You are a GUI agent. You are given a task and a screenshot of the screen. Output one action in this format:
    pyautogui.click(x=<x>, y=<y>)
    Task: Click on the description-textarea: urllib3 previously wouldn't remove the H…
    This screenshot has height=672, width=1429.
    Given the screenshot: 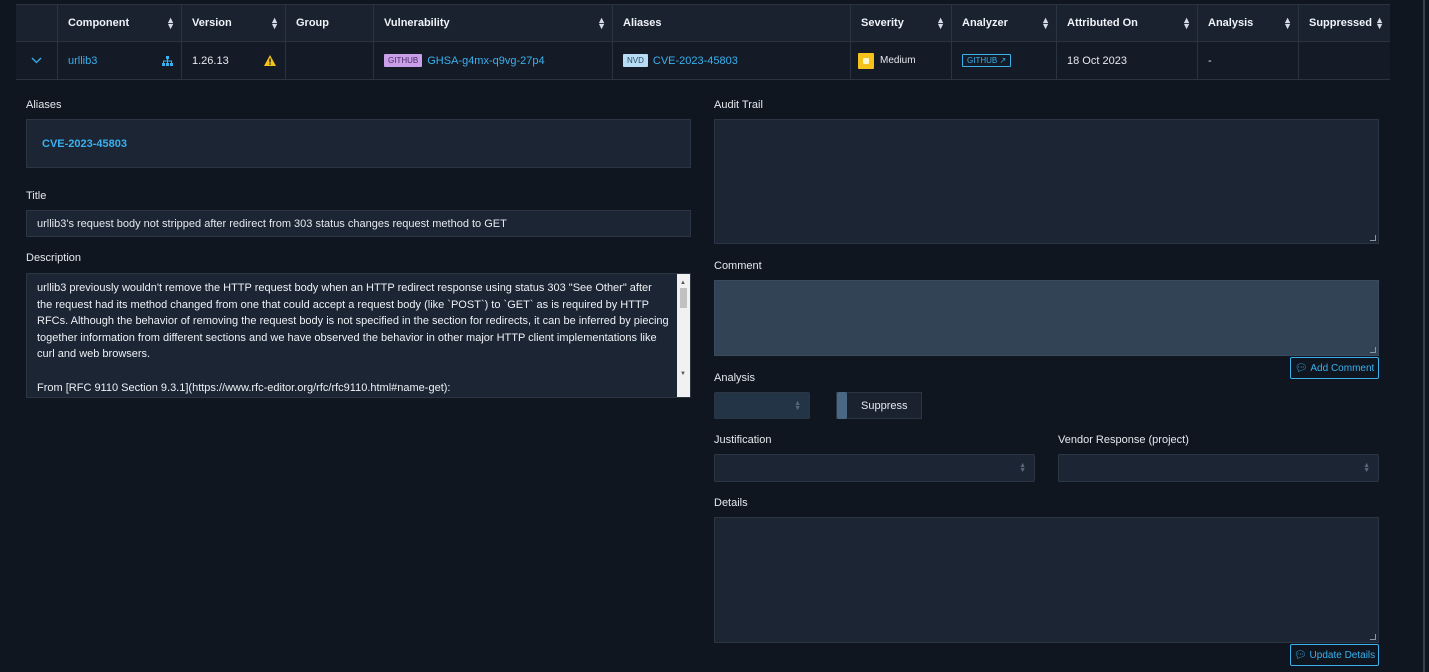 What is the action you would take?
    pyautogui.click(x=358, y=335)
    